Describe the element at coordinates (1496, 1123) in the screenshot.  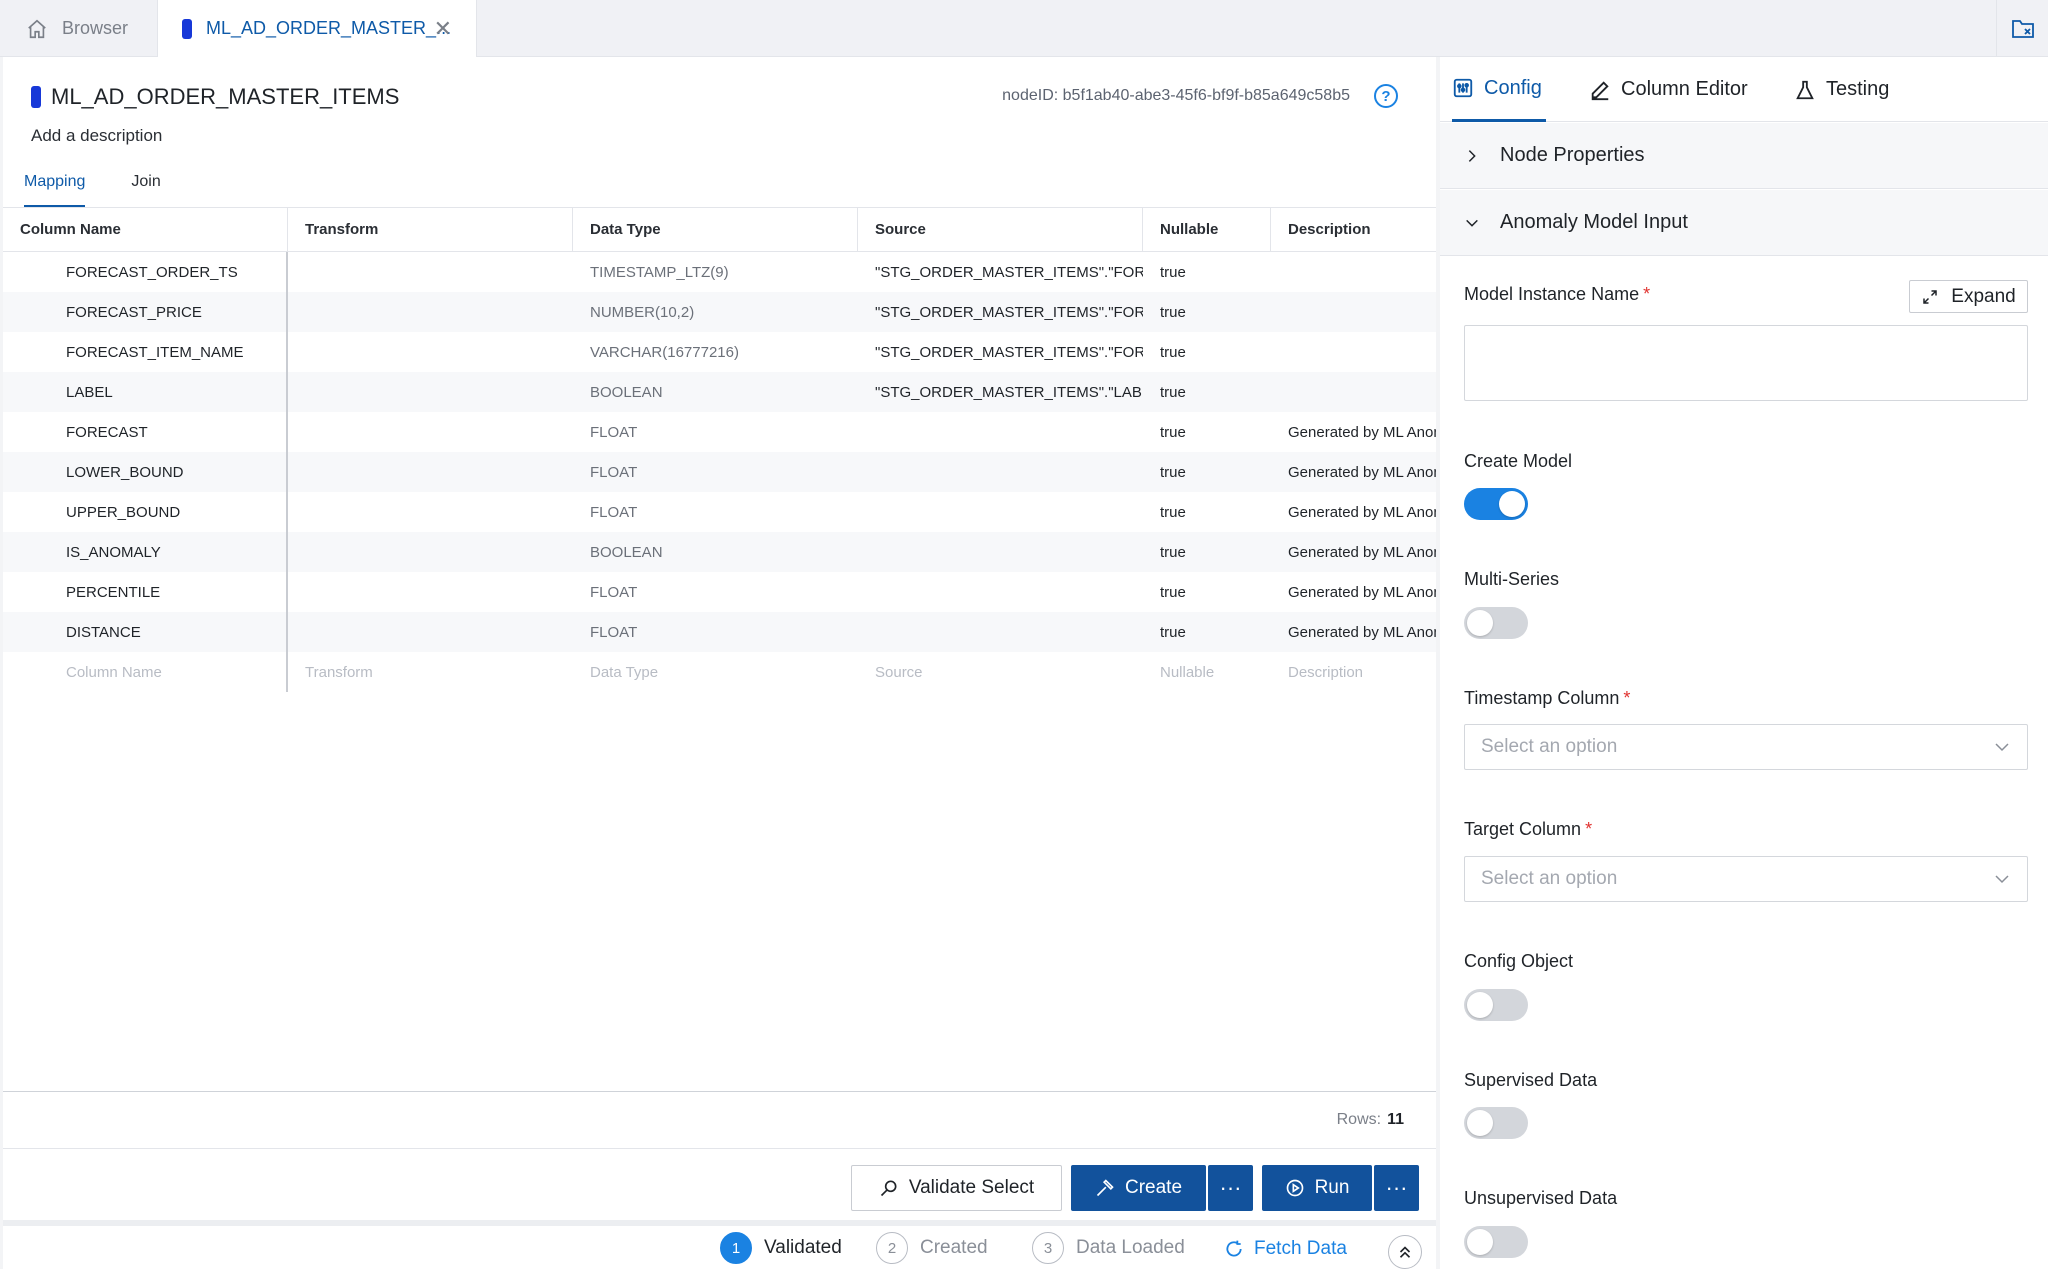
I see `supervised-data-toggle` at that location.